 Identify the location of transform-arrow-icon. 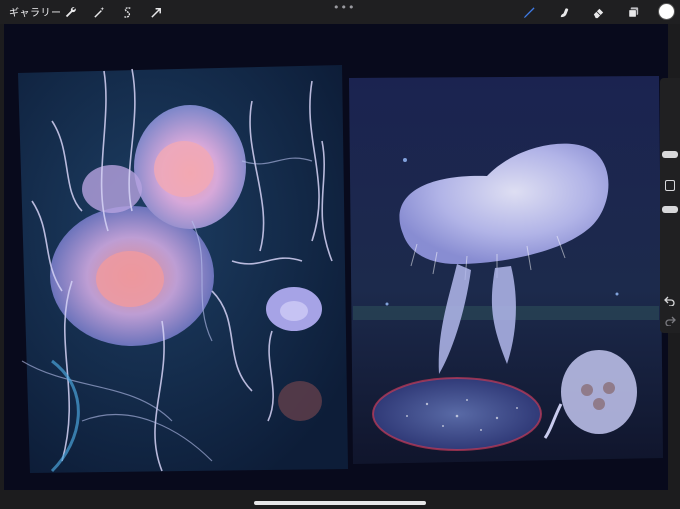
(156, 12).